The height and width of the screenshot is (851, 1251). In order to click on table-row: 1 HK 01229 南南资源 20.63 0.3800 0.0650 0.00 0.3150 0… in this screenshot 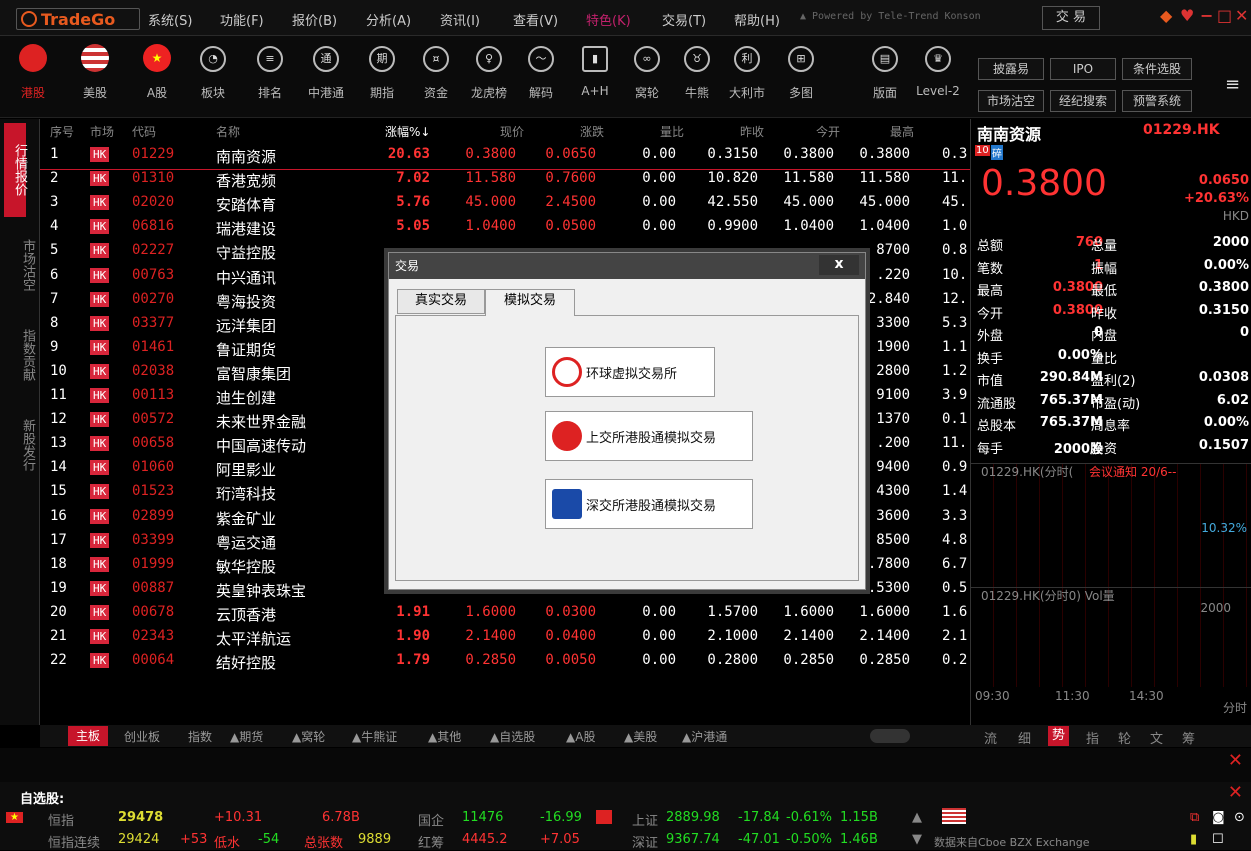, I will do `click(505, 155)`.